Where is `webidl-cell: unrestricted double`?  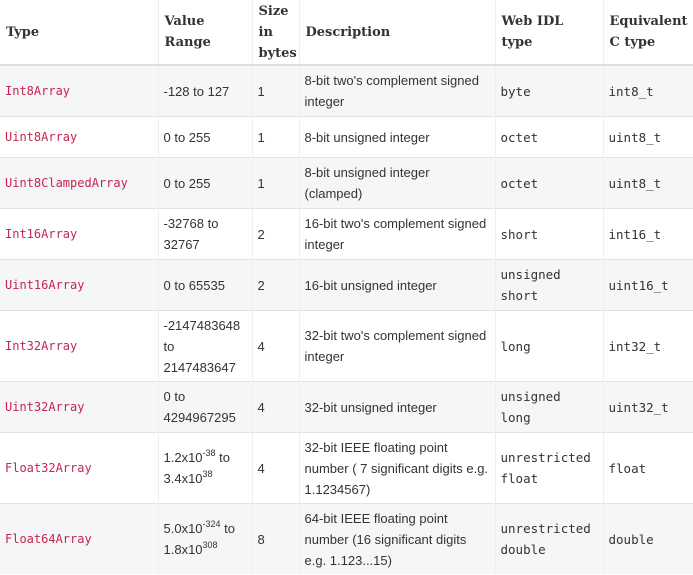 webidl-cell: unrestricted double is located at coordinates (548, 538).